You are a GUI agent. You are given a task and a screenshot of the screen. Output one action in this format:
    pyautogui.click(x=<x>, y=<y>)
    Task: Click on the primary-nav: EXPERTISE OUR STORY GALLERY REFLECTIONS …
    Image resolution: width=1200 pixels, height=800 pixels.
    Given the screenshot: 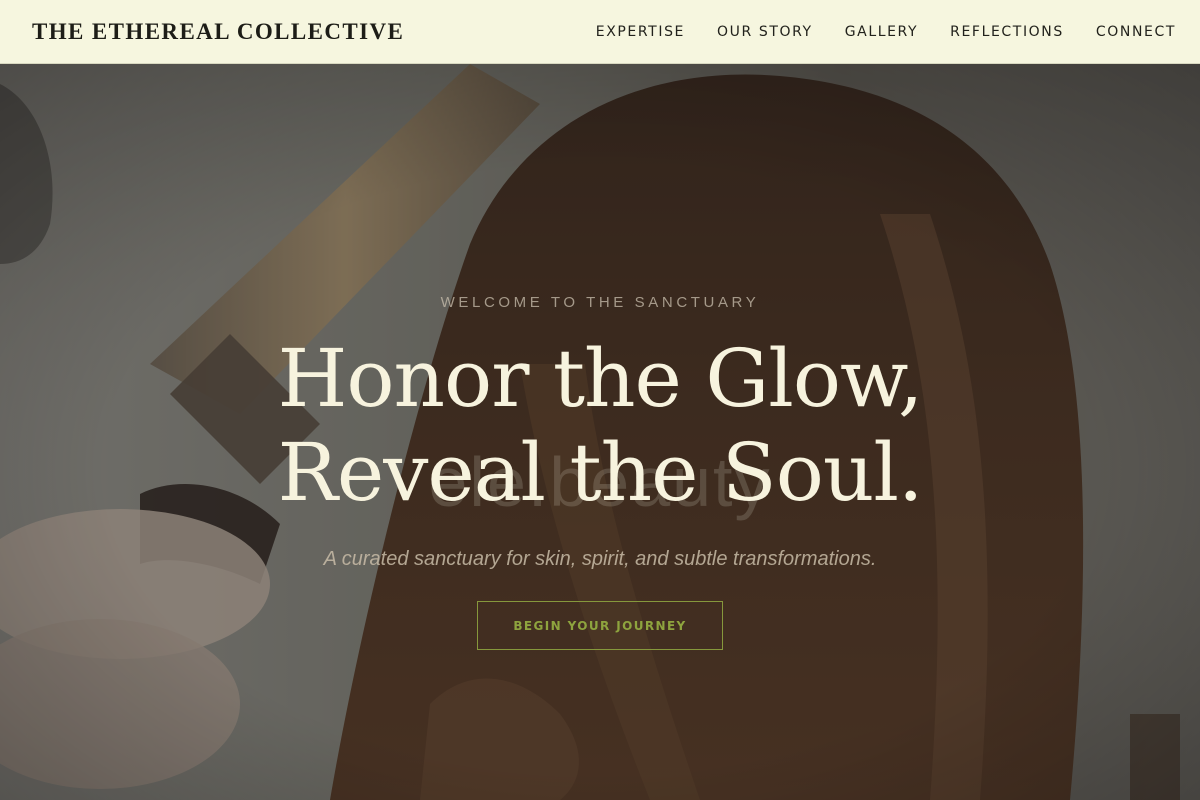 What is the action you would take?
    pyautogui.click(x=886, y=32)
    